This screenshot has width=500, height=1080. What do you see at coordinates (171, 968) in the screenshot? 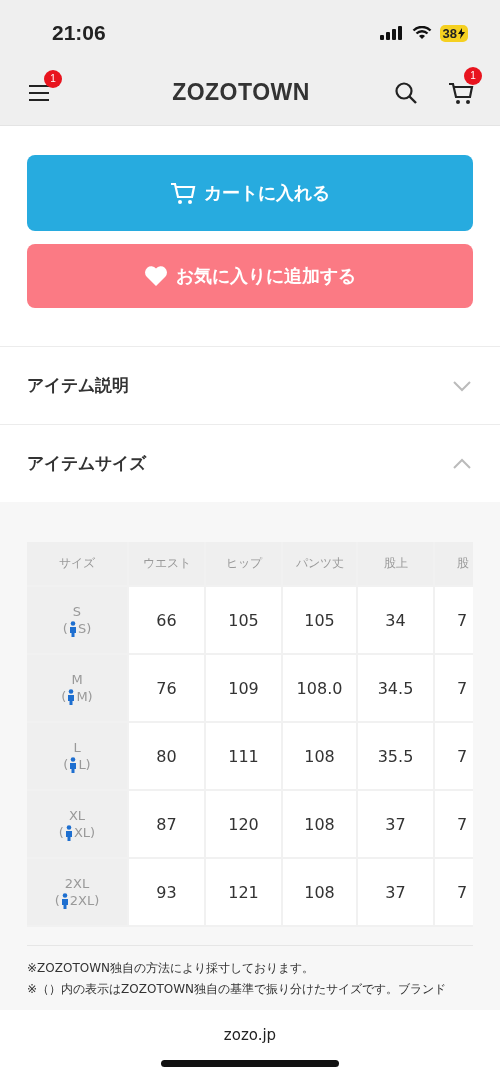
I see `note-text: ※ZOZOTOWN独自の方法により採寸しております。` at bounding box center [171, 968].